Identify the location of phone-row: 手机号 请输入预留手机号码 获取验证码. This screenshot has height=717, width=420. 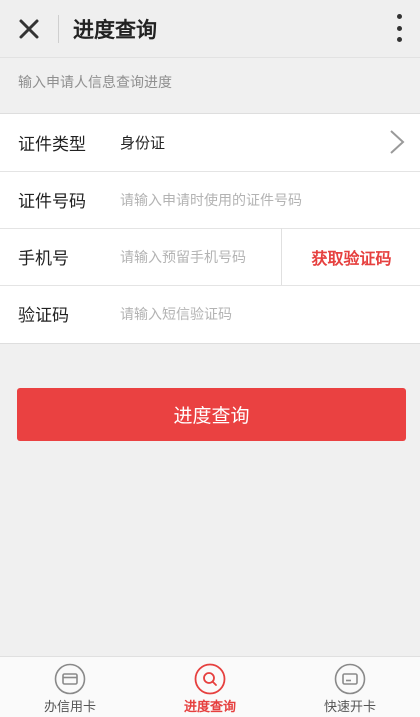
(210, 256).